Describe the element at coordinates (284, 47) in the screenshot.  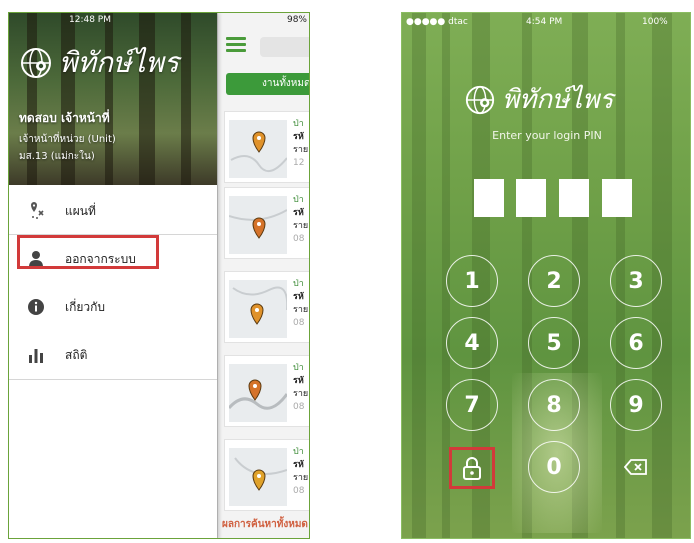
I see `search-input` at that location.